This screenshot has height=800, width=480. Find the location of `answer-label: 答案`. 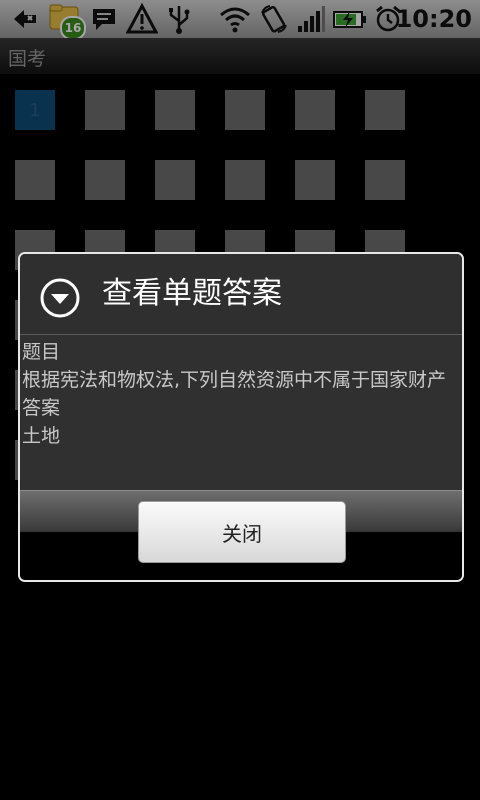

answer-label: 答案 is located at coordinates (41, 408).